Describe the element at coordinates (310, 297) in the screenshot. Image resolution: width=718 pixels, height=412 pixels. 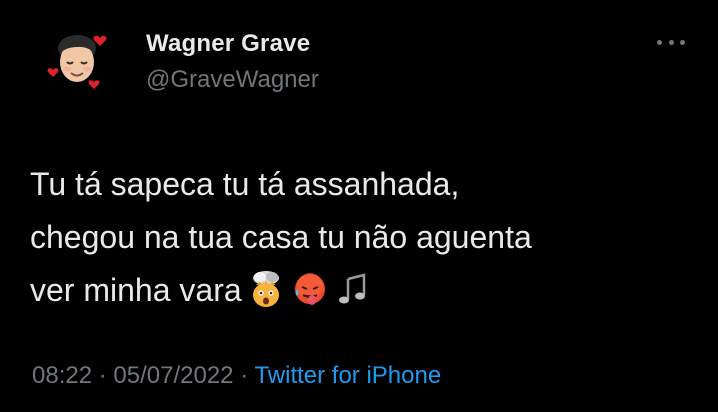
I see `hot-face-emoji` at that location.